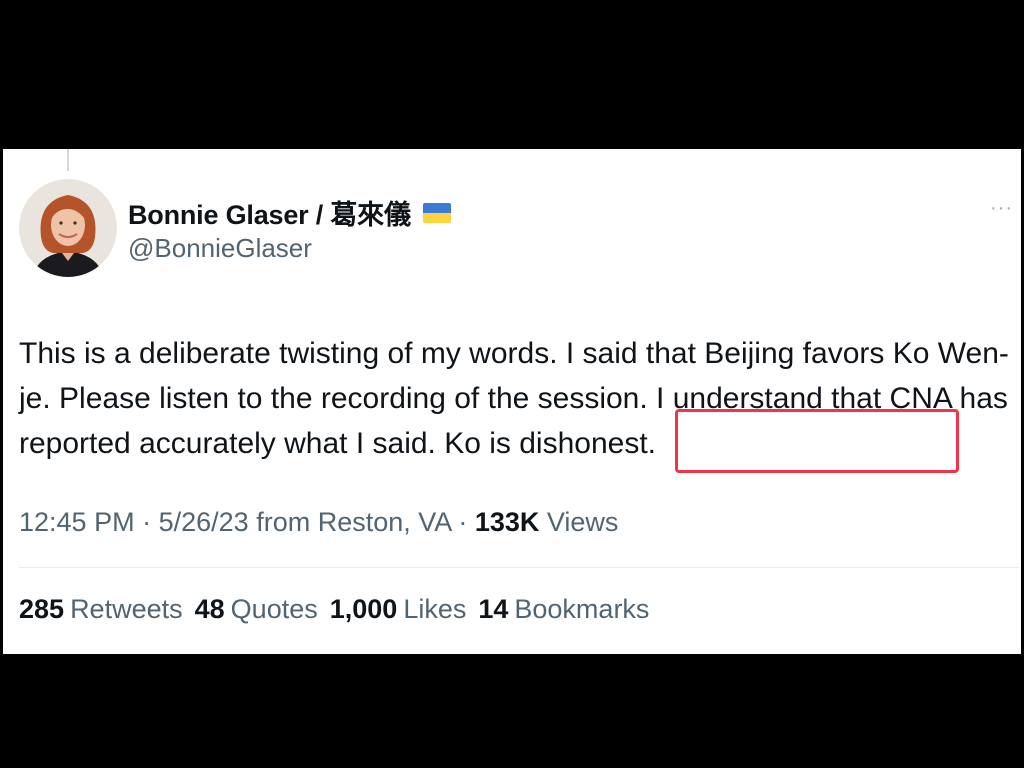  I want to click on retweets-label: Retweets, so click(126, 609).